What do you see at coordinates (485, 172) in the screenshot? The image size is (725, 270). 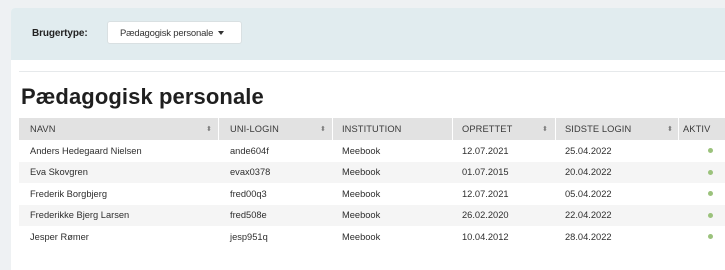 I see `cell-created: 01.07.2015` at bounding box center [485, 172].